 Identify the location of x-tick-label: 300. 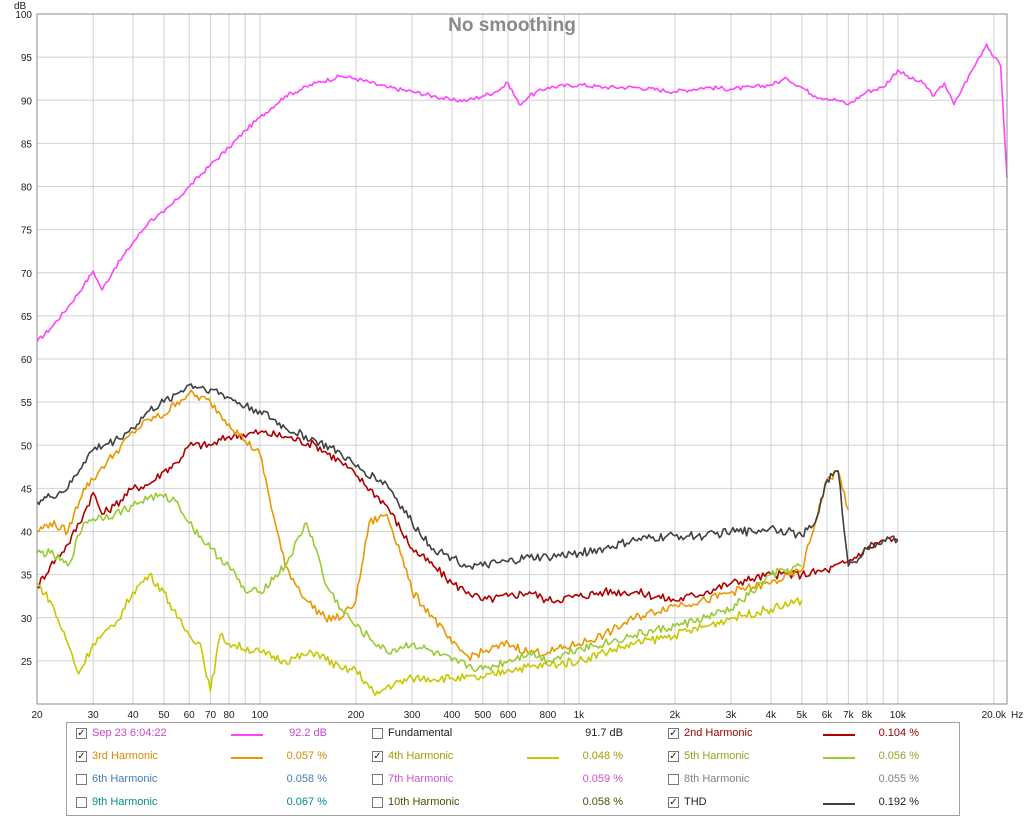
(412, 715).